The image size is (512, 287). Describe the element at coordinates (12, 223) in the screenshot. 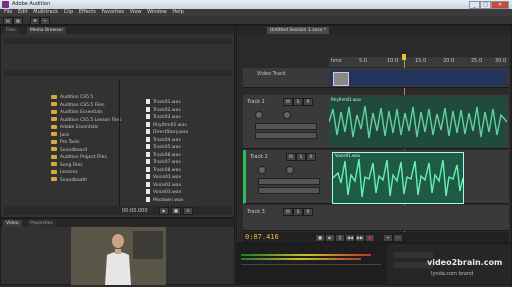

I see `tab-video: Video` at that location.